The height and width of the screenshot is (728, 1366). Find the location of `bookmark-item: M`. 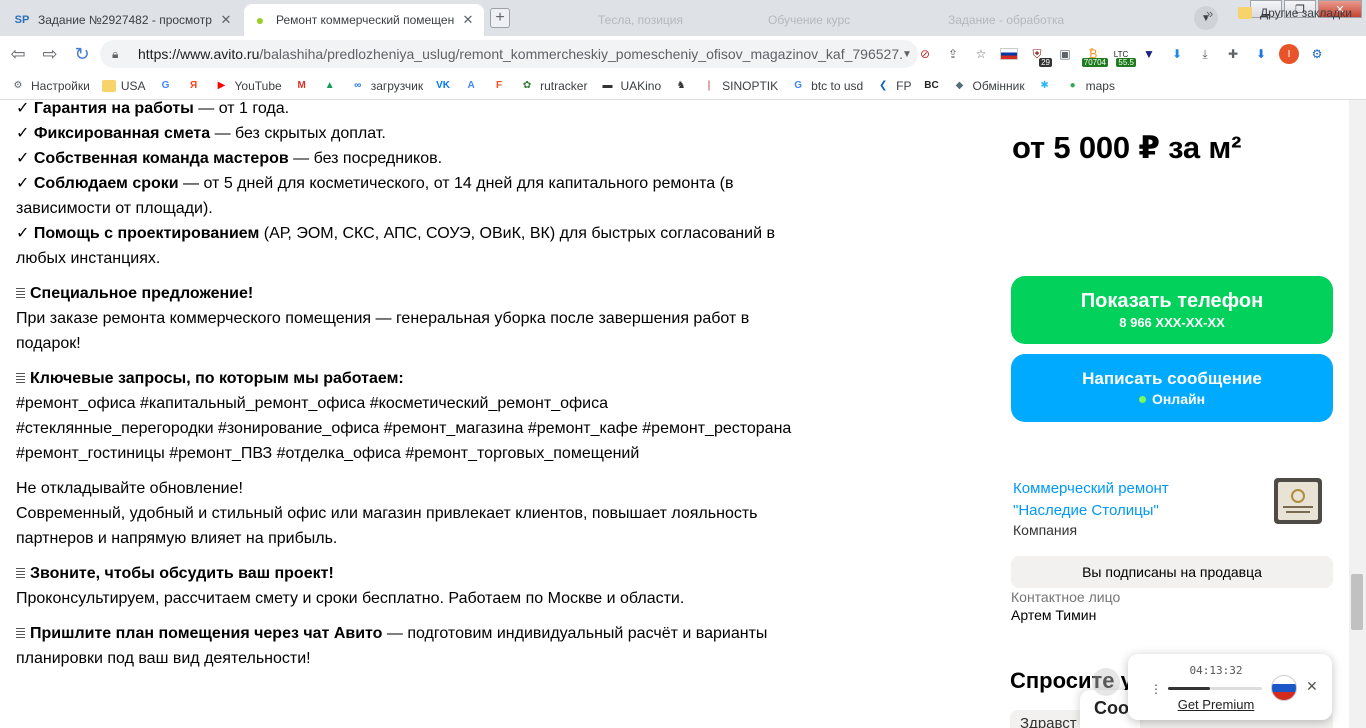

bookmark-item: M is located at coordinates (302, 86).